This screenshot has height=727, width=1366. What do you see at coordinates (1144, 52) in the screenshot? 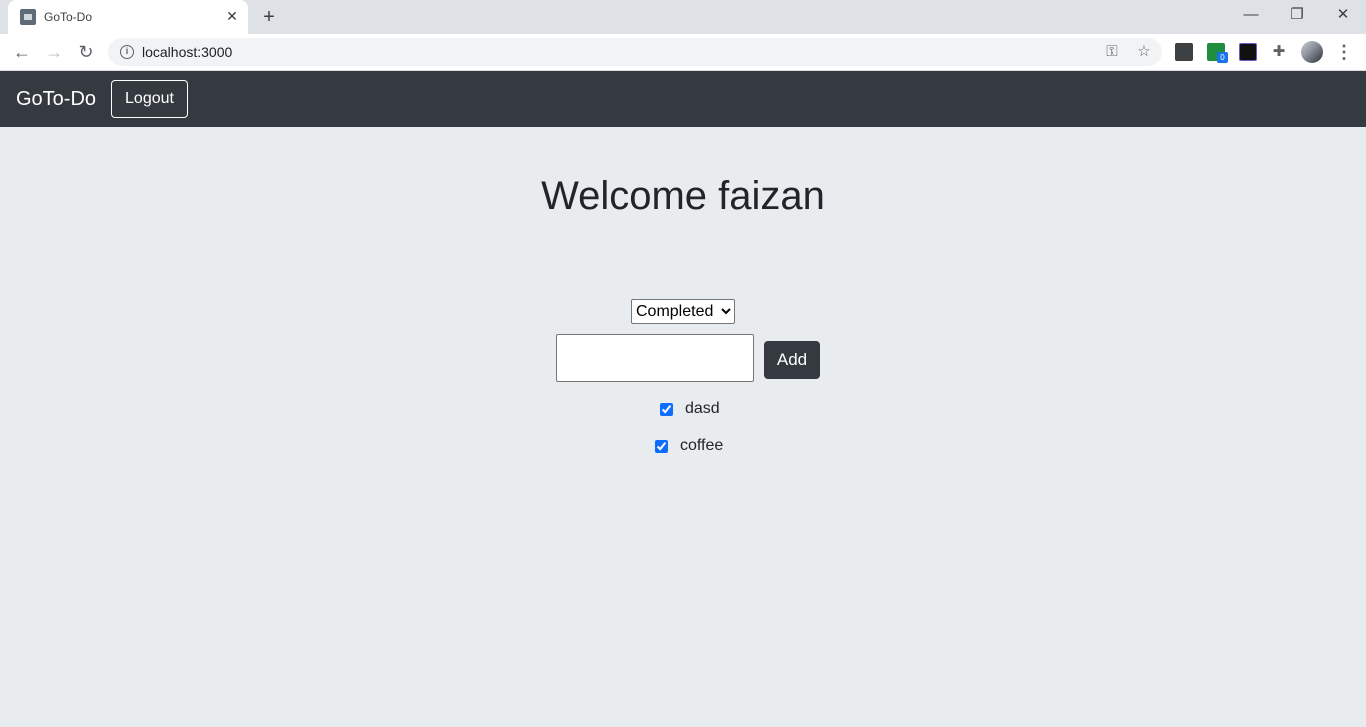
I see `star-icon: ☆` at bounding box center [1144, 52].